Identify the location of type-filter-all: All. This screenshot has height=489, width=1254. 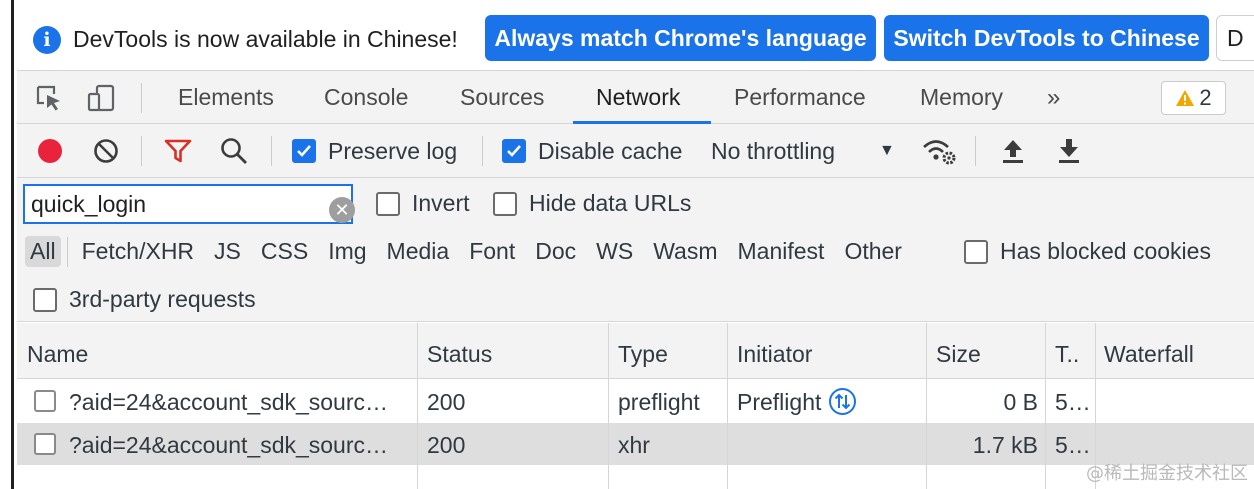
(43, 251).